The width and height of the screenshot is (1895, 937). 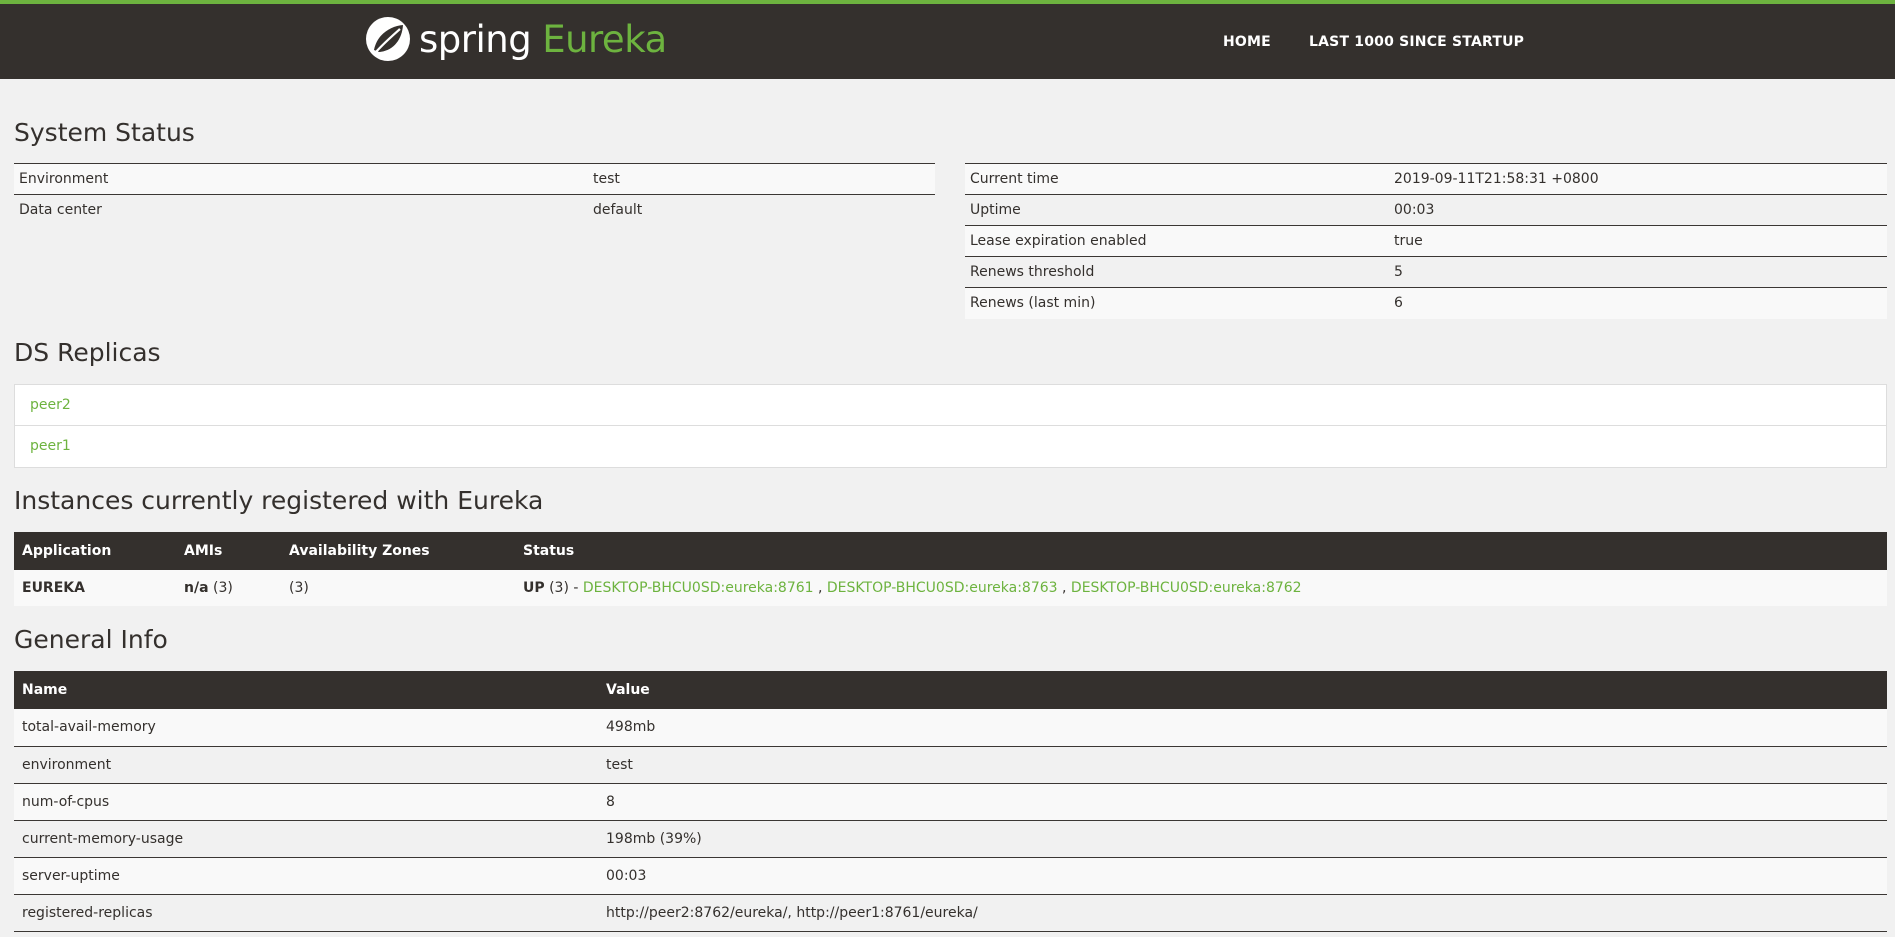 I want to click on column-header-status: Status, so click(x=1201, y=551).